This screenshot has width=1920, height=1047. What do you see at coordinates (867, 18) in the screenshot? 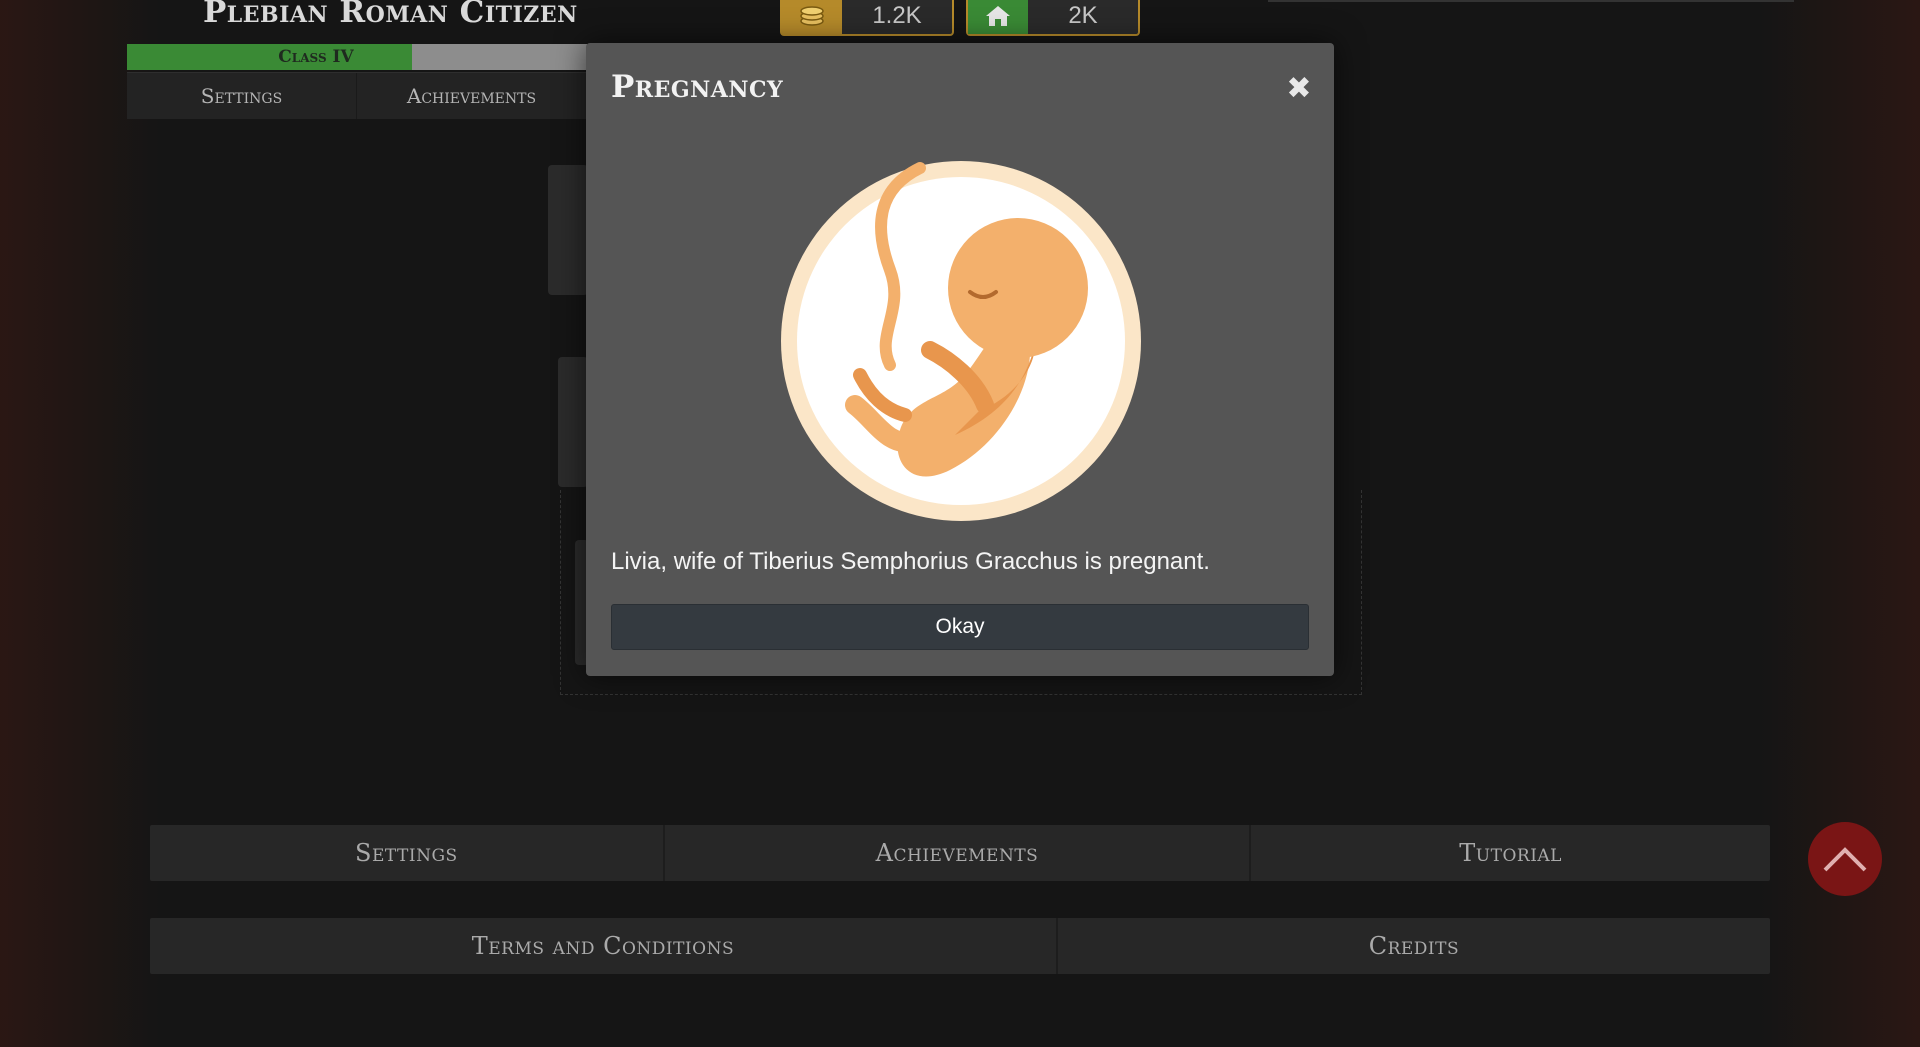
I see `coins-resource: 1.2K` at bounding box center [867, 18].